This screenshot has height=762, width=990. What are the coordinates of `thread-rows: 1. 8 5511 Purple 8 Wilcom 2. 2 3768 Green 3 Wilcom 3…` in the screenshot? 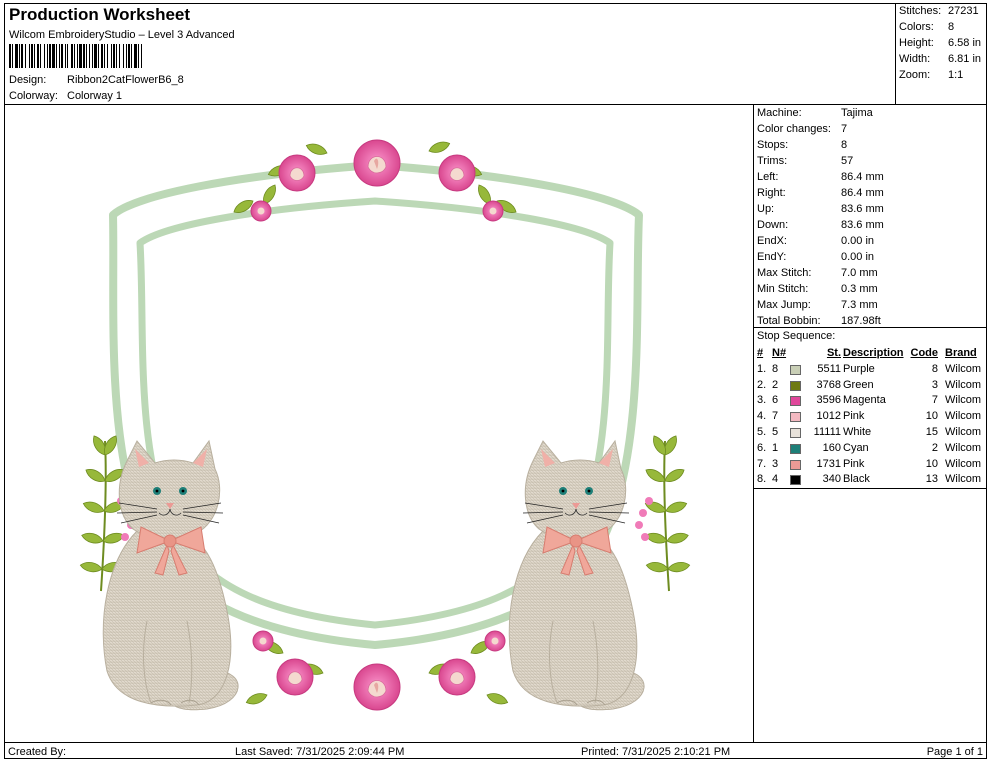 It's located at (870, 425).